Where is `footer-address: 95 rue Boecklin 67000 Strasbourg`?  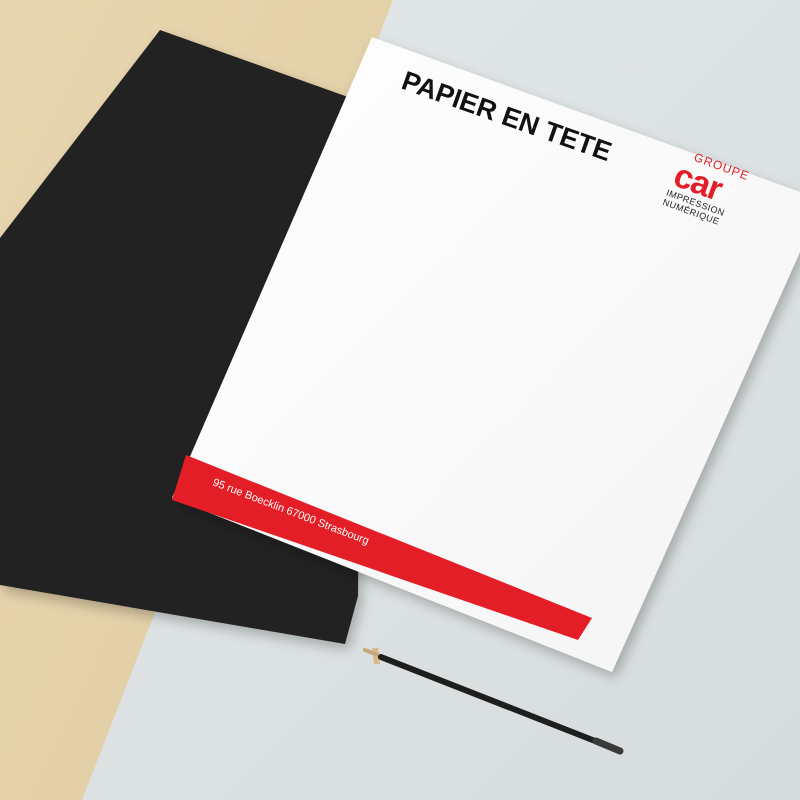
footer-address: 95 rue Boecklin 67000 Strasbourg is located at coordinates (291, 512).